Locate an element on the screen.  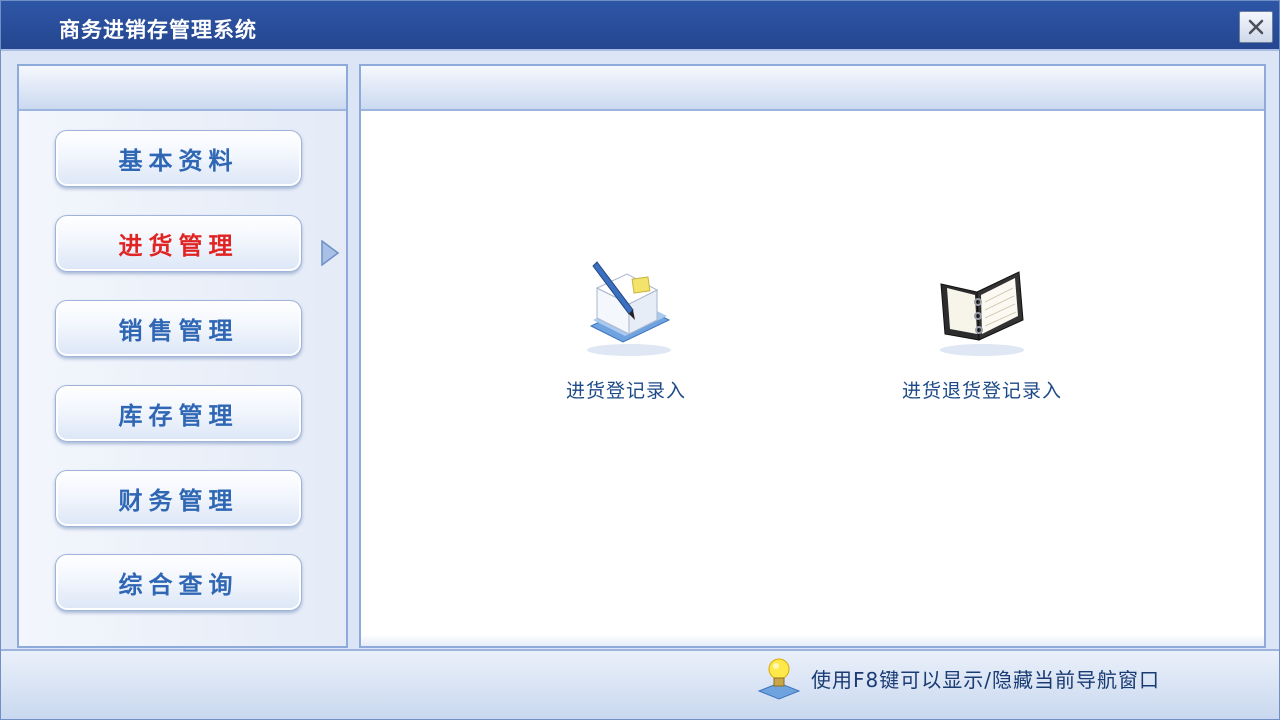
close-button is located at coordinates (1256, 27).